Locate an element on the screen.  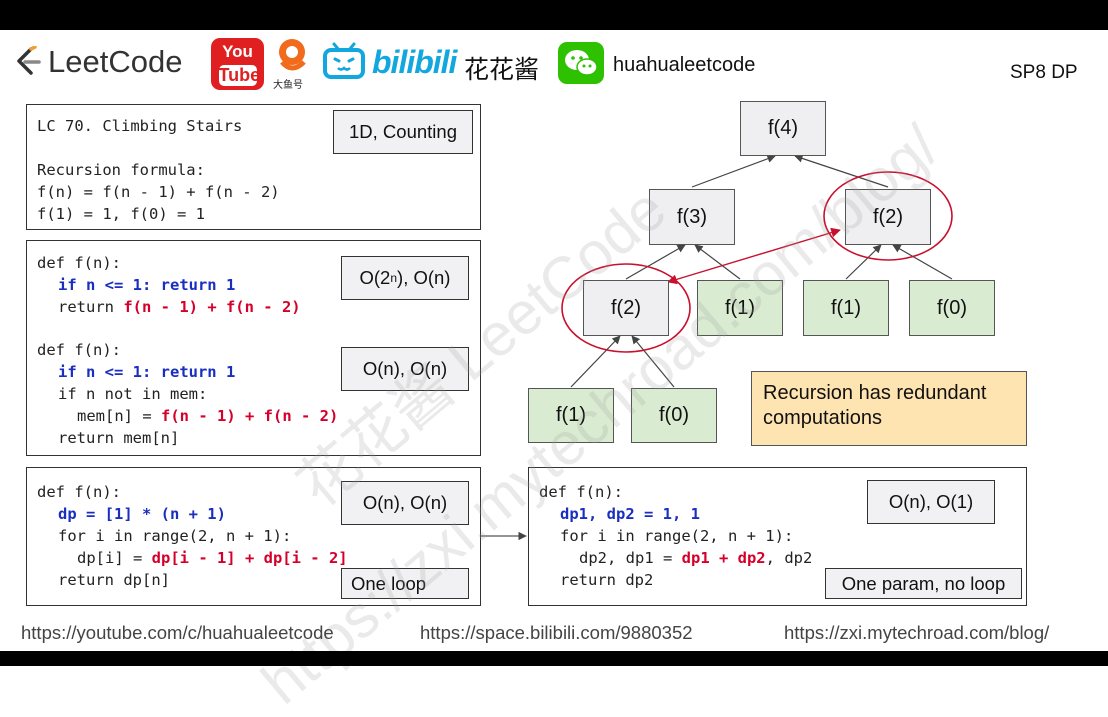
dp2-loop: for i in range(2, n + 1): is located at coordinates (677, 536).